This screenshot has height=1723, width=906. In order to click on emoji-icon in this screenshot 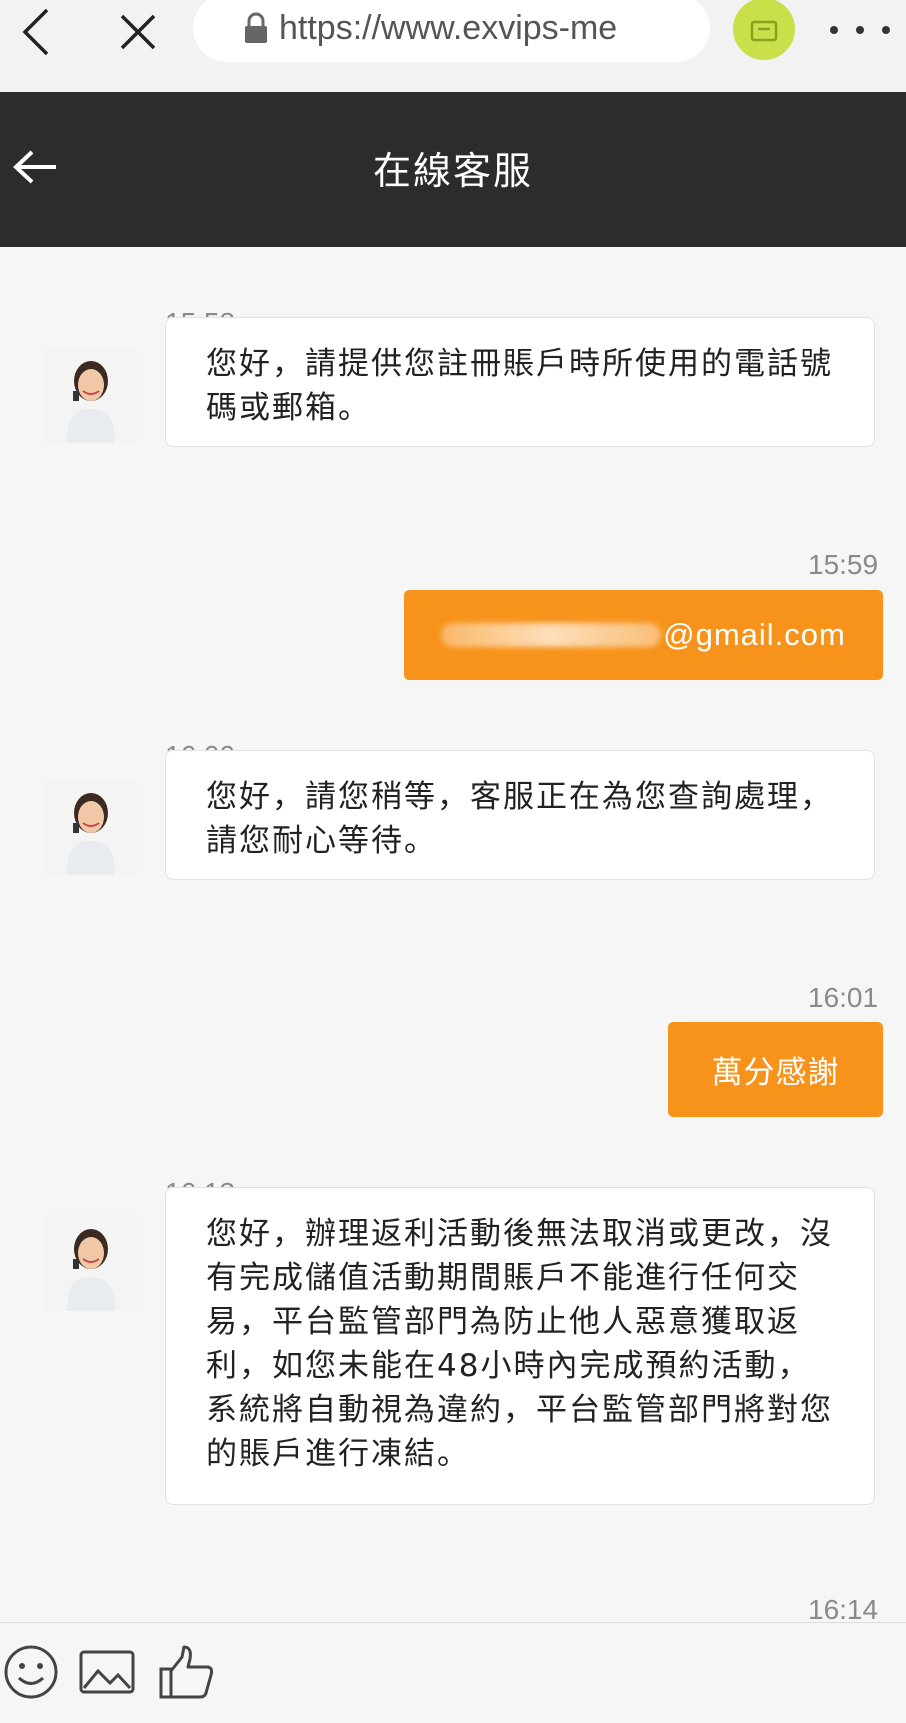, I will do `click(31, 1672)`.